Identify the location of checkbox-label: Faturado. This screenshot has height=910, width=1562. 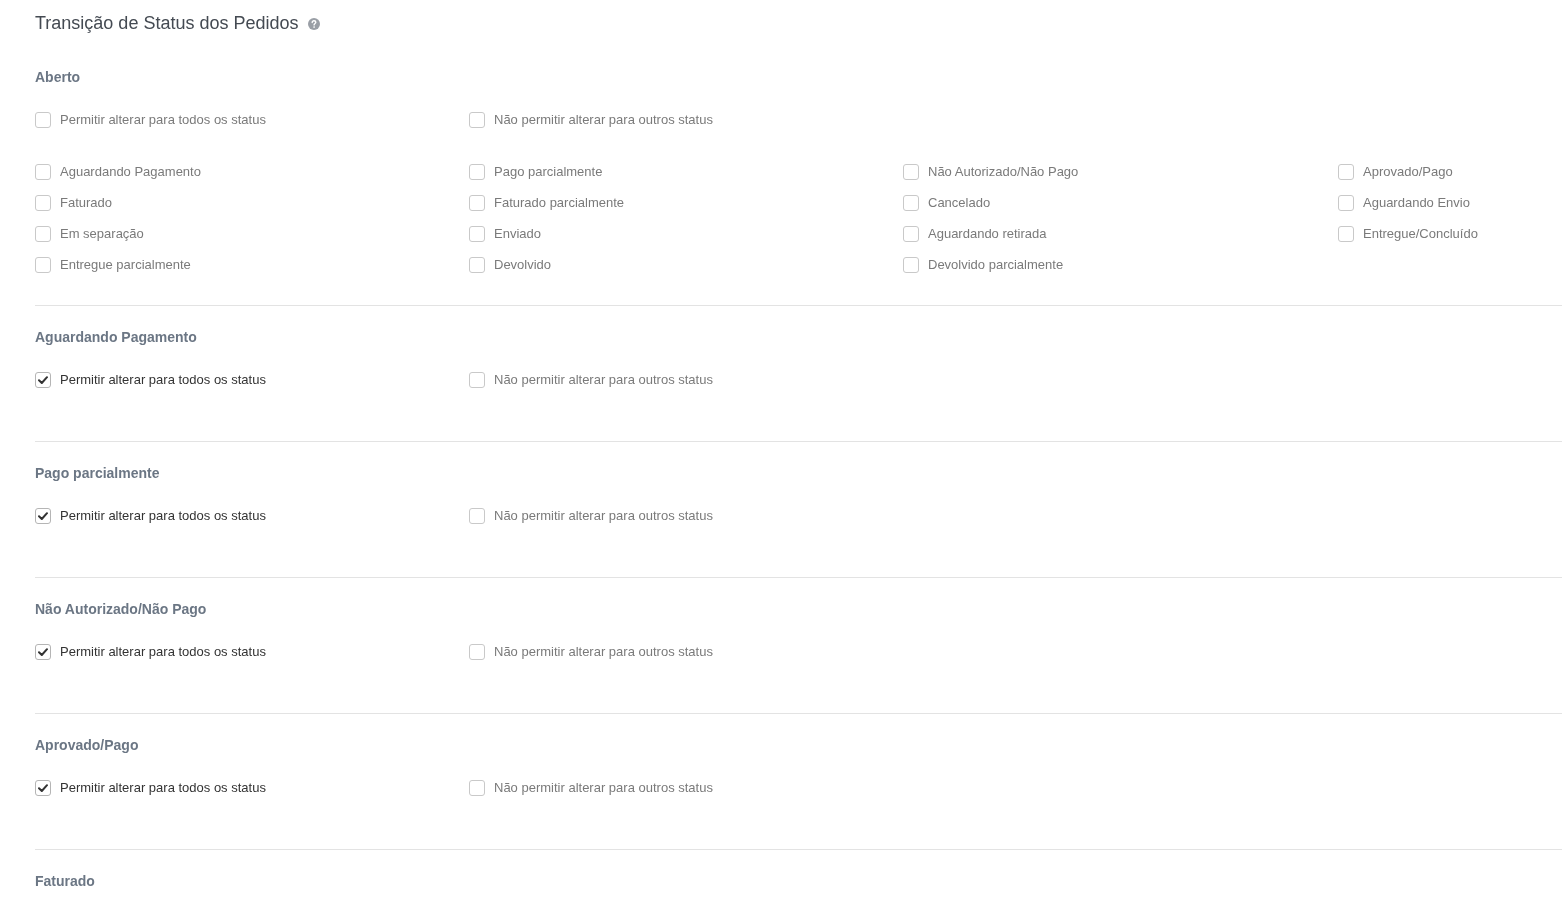
(86, 202).